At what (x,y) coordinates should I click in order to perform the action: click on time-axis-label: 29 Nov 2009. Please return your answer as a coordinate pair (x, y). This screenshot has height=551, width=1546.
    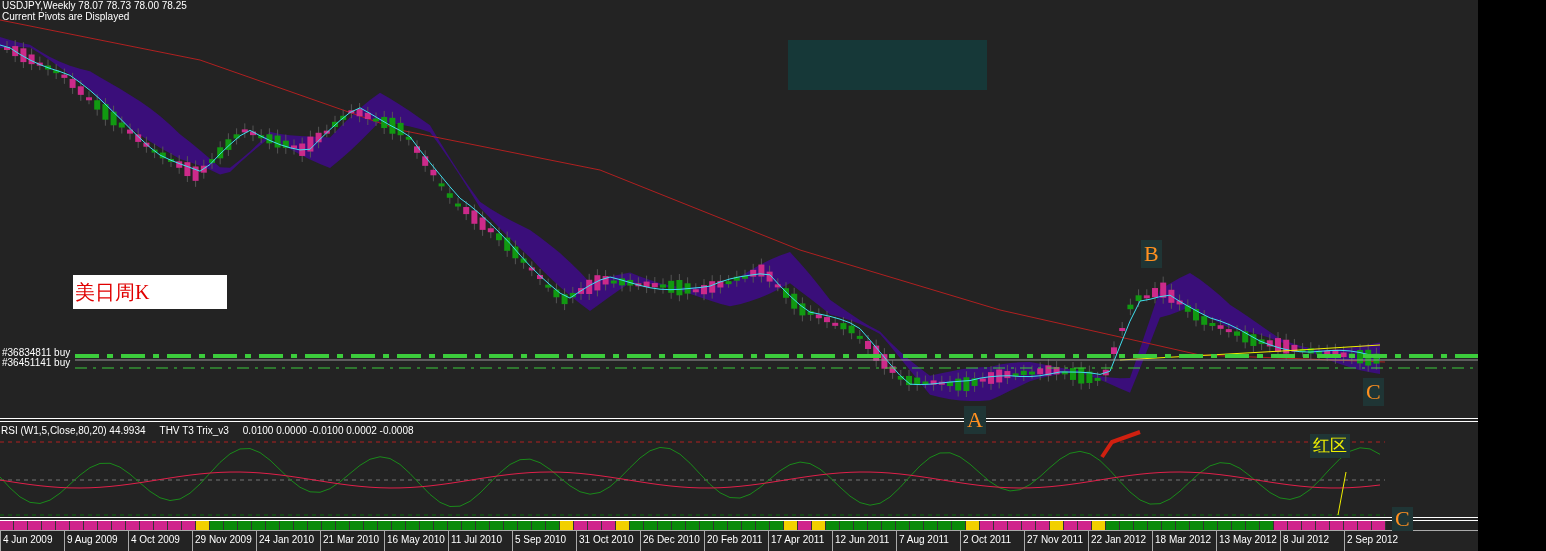
    Looking at the image, I should click on (224, 541).